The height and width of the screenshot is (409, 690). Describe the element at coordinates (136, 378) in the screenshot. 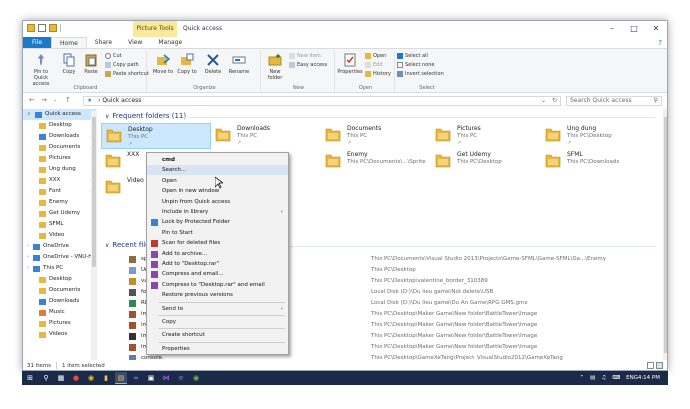

I see `visual-studio-icon: ∞` at that location.